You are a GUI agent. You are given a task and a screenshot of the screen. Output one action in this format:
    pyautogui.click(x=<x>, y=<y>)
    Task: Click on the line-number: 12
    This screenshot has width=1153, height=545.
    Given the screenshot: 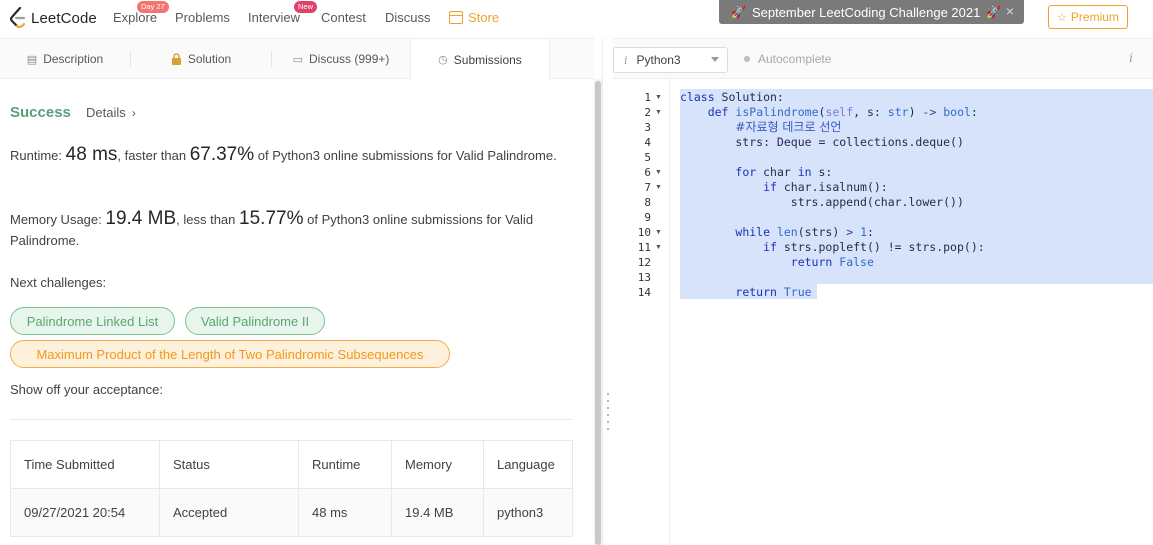 What is the action you would take?
    pyautogui.click(x=644, y=262)
    